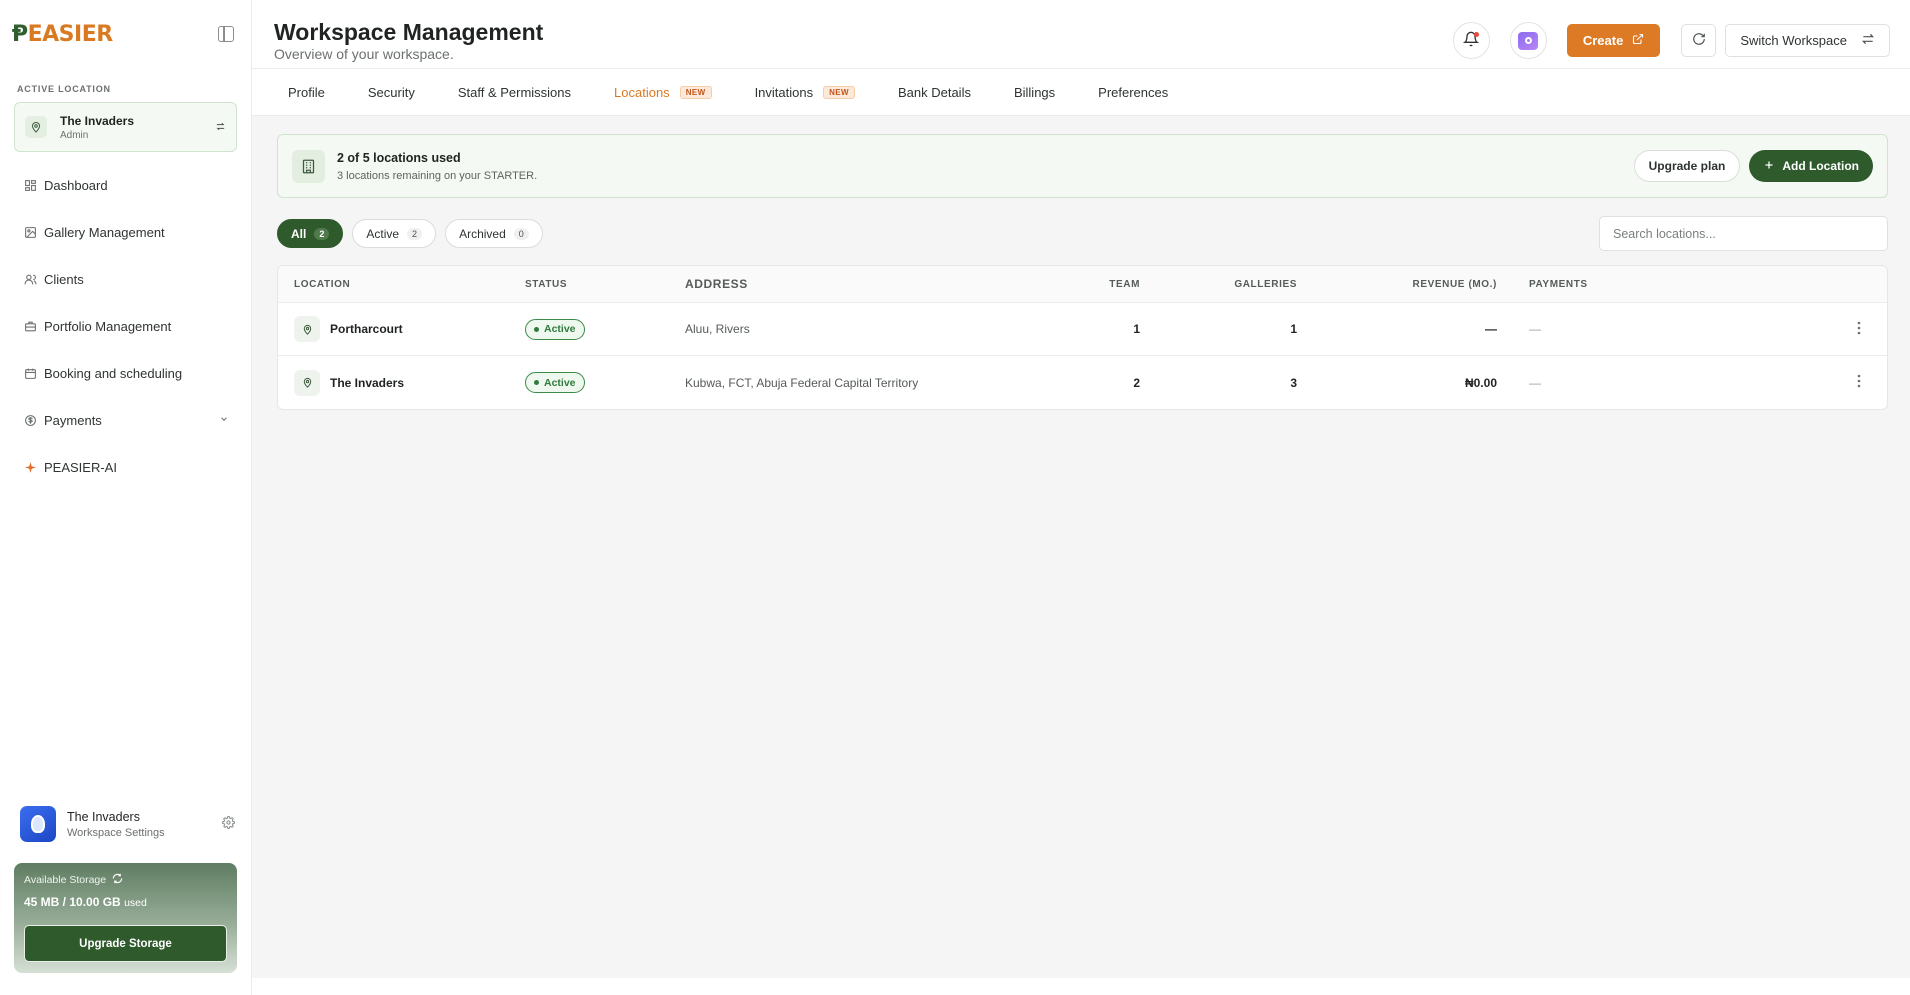 The width and height of the screenshot is (1910, 995). What do you see at coordinates (1476, 34) in the screenshot?
I see `notification-dot` at bounding box center [1476, 34].